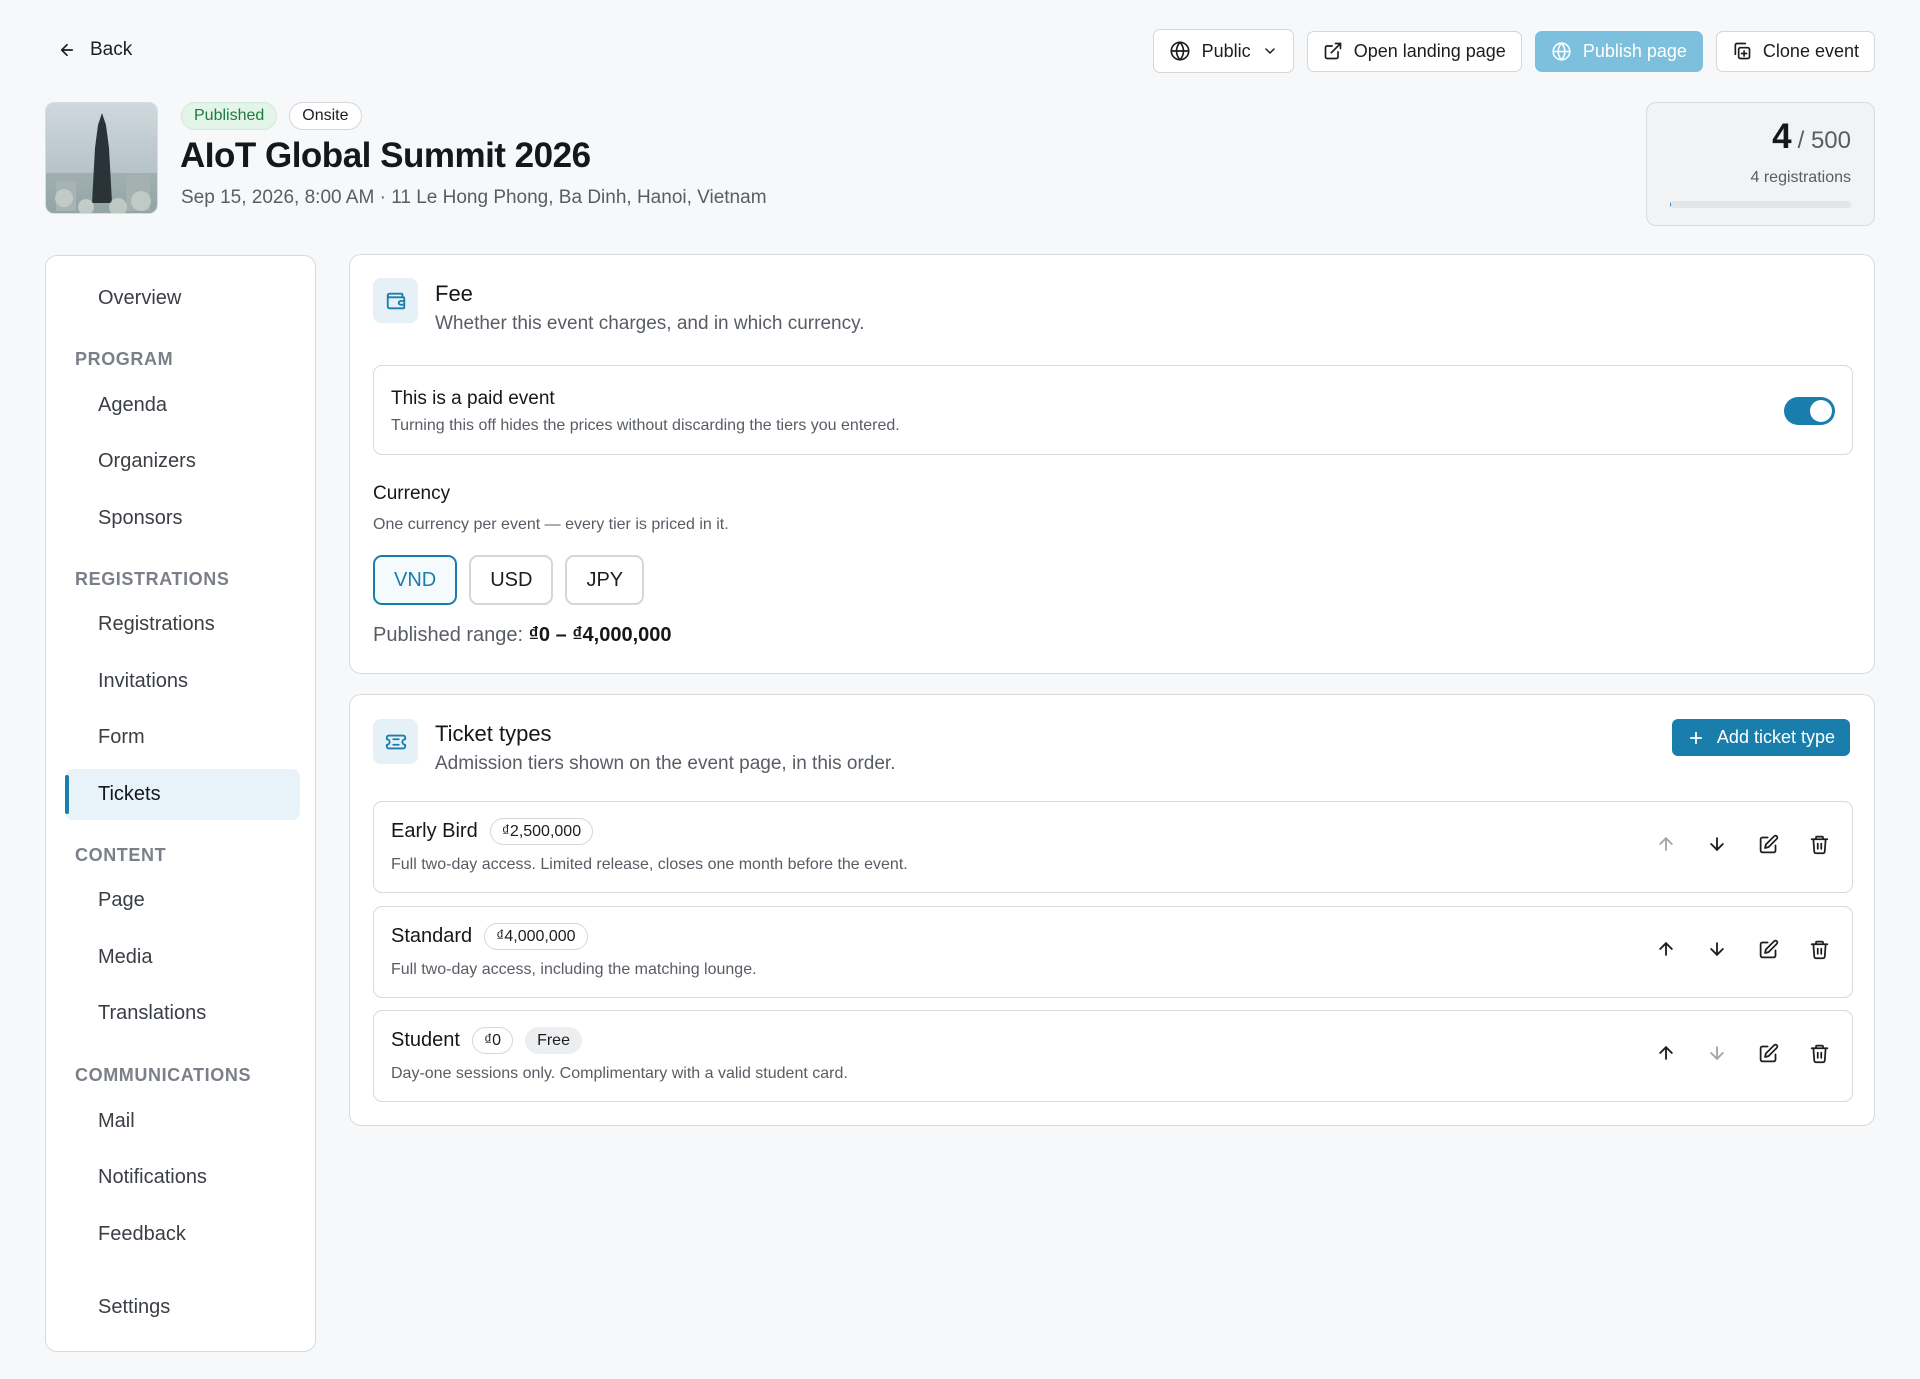 This screenshot has height=1379, width=1920. I want to click on paid-event-toggle, so click(1809, 411).